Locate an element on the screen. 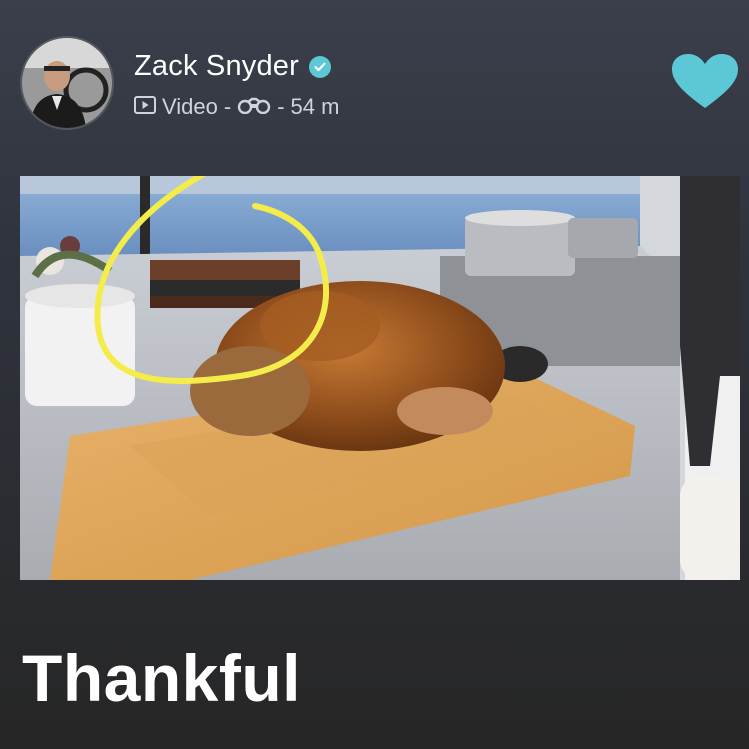 The image size is (749, 749). post-type: Video is located at coordinates (190, 106).